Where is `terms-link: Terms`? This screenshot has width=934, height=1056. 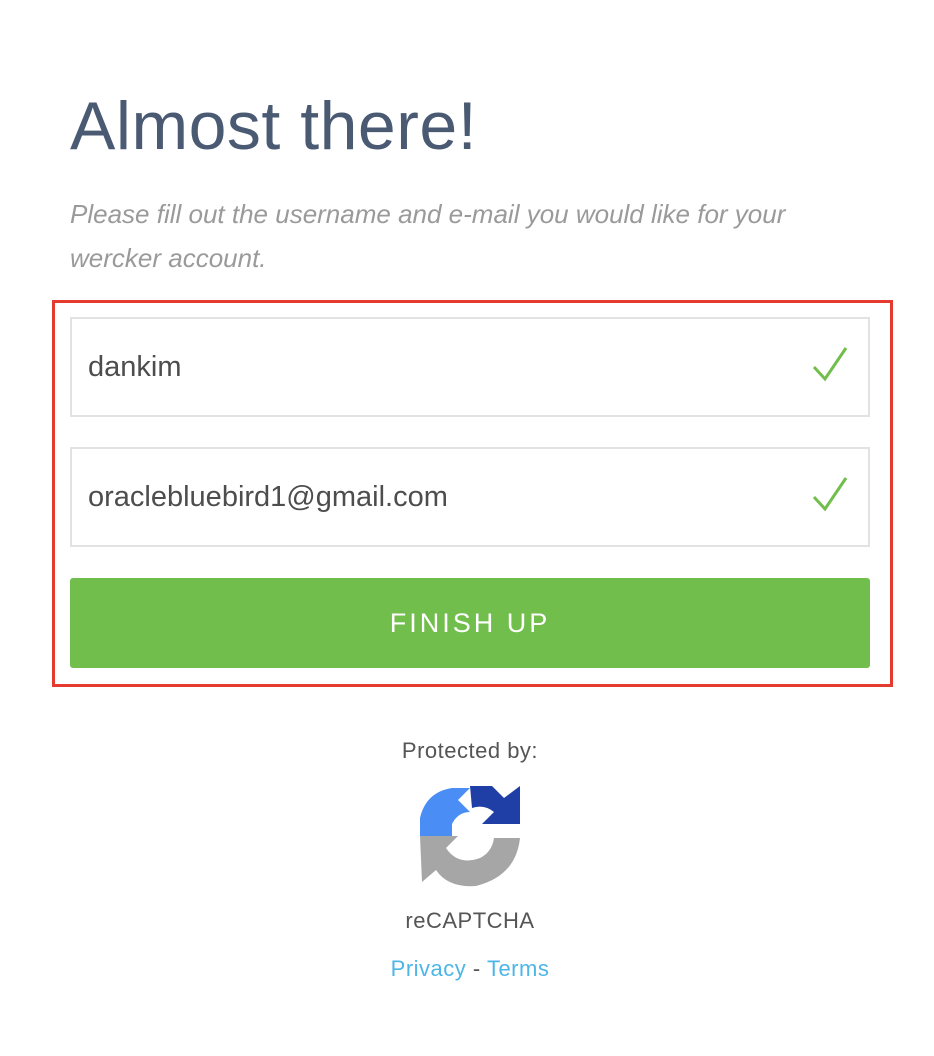 terms-link: Terms is located at coordinates (518, 968).